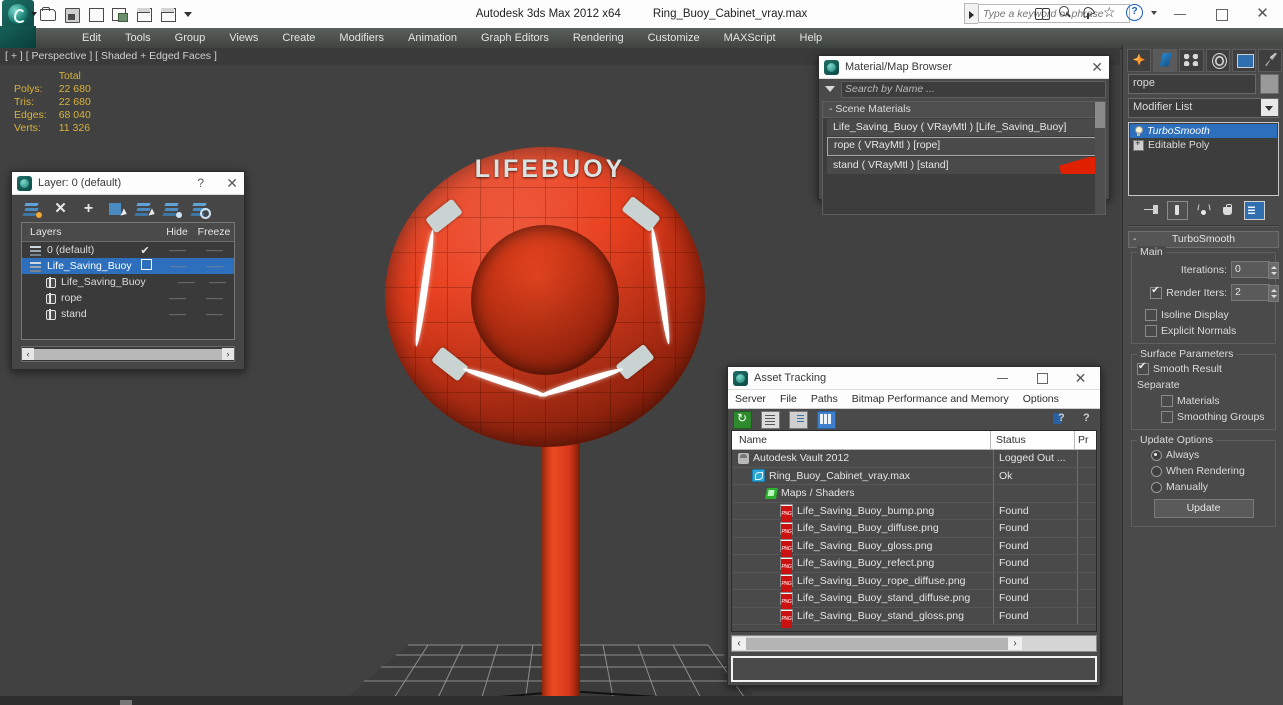  I want to click on layer-current-check: ✔, so click(145, 250).